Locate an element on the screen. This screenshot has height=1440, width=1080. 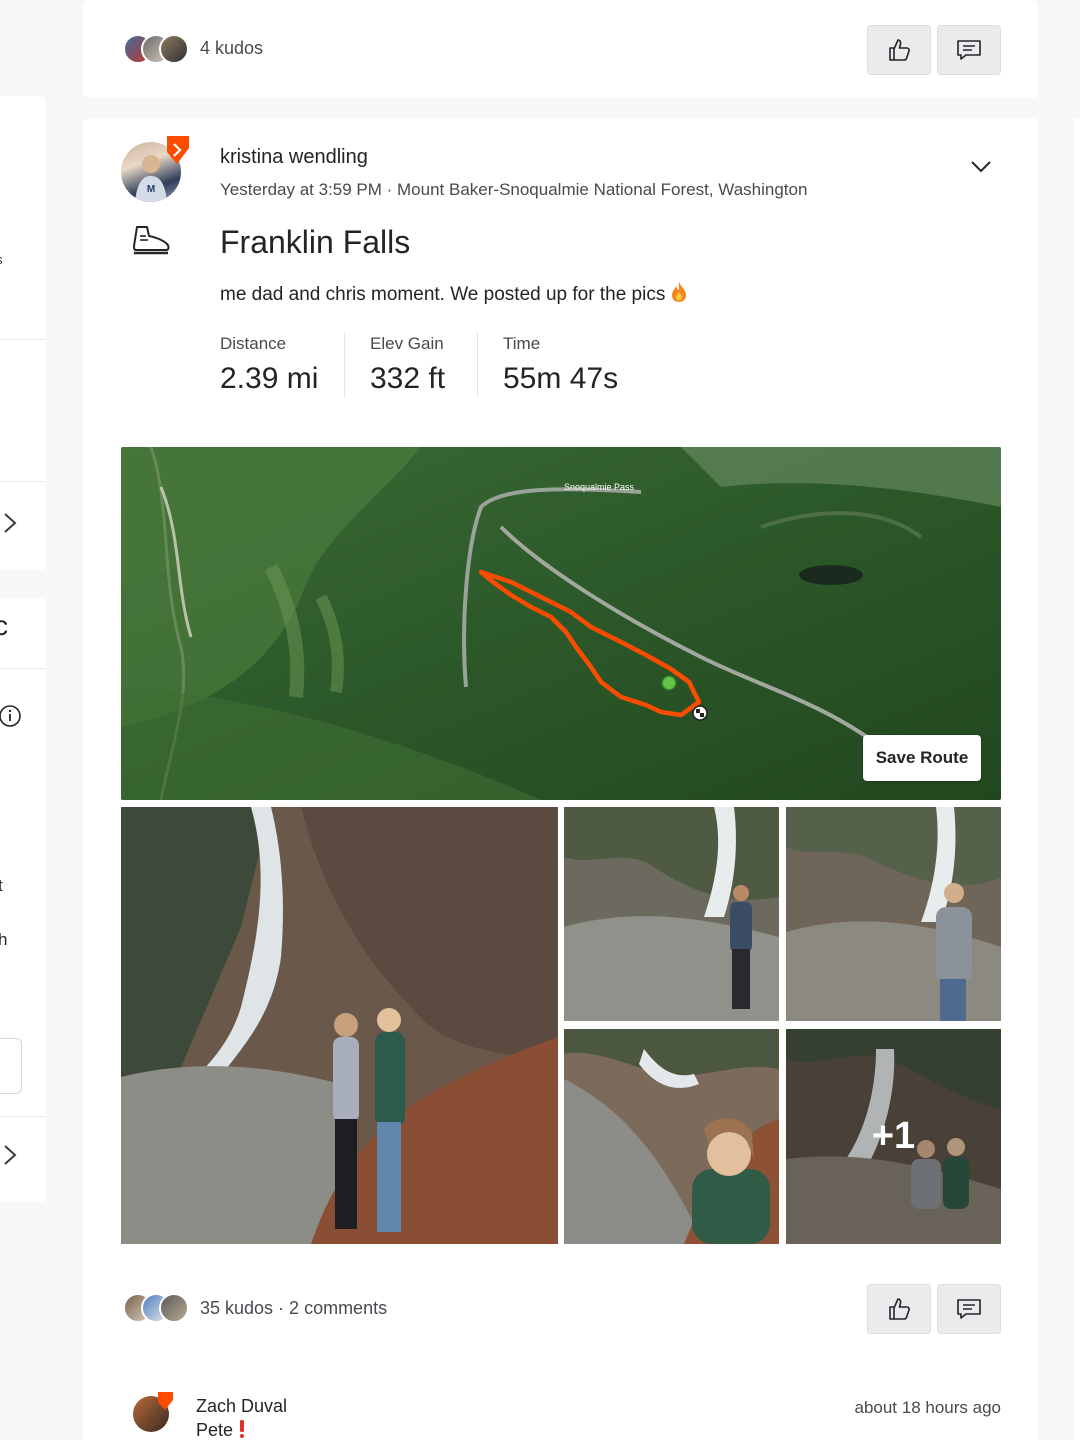
left-sidebar-text-fragment: t is located at coordinates (1, 885).